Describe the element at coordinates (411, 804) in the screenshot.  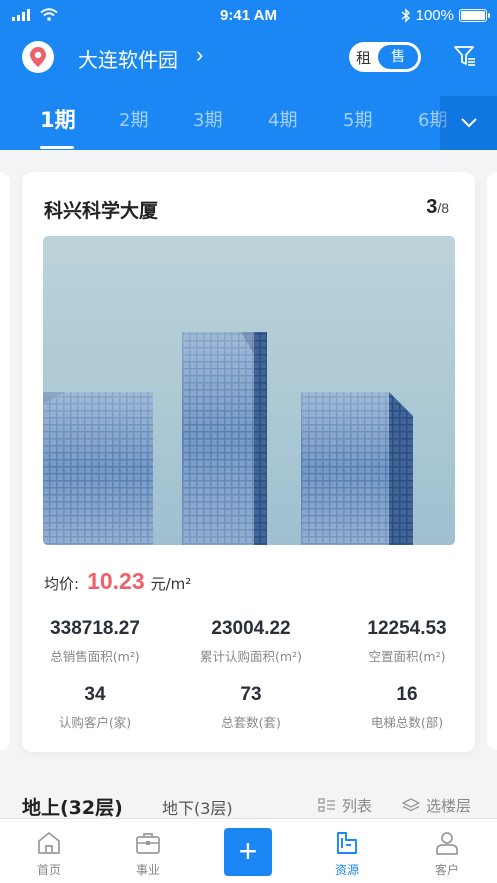
I see `layers-icon` at that location.